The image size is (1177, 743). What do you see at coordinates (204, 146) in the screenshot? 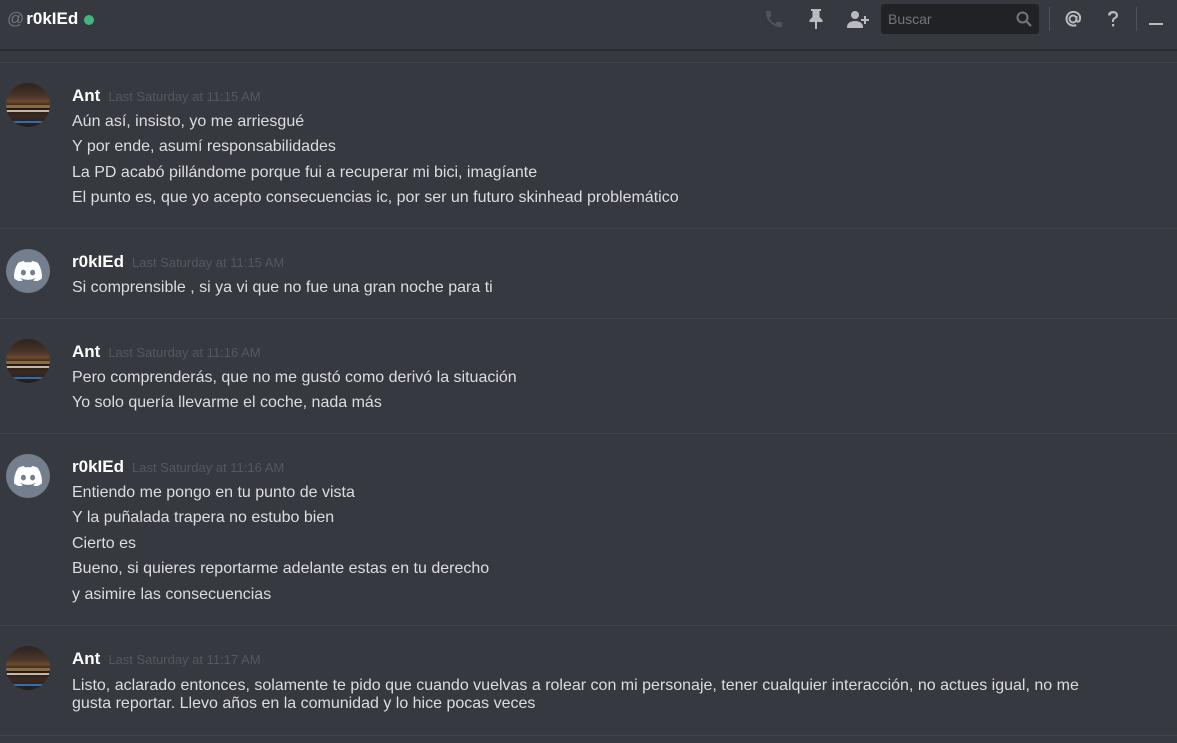
I see `message-text: Y por ende, asumí responsabilidades` at bounding box center [204, 146].